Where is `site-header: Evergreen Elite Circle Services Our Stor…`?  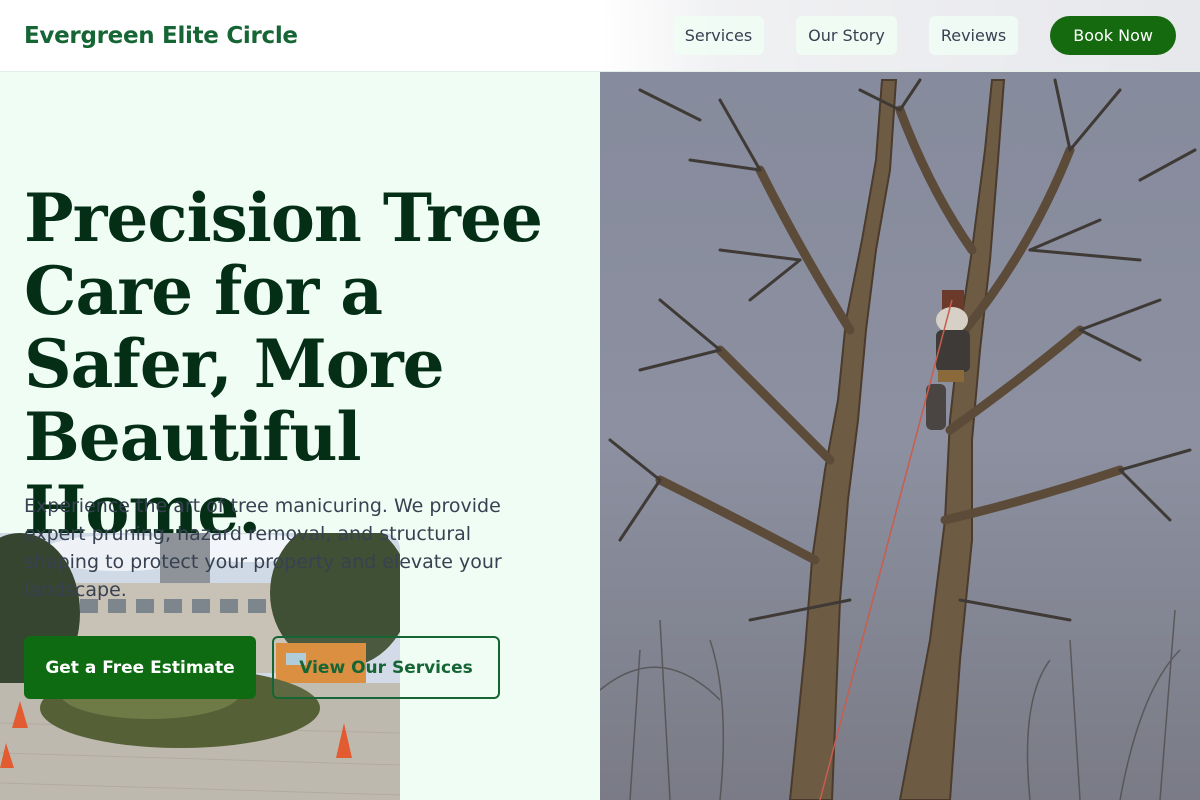 site-header: Evergreen Elite Circle Services Our Stor… is located at coordinates (600, 36).